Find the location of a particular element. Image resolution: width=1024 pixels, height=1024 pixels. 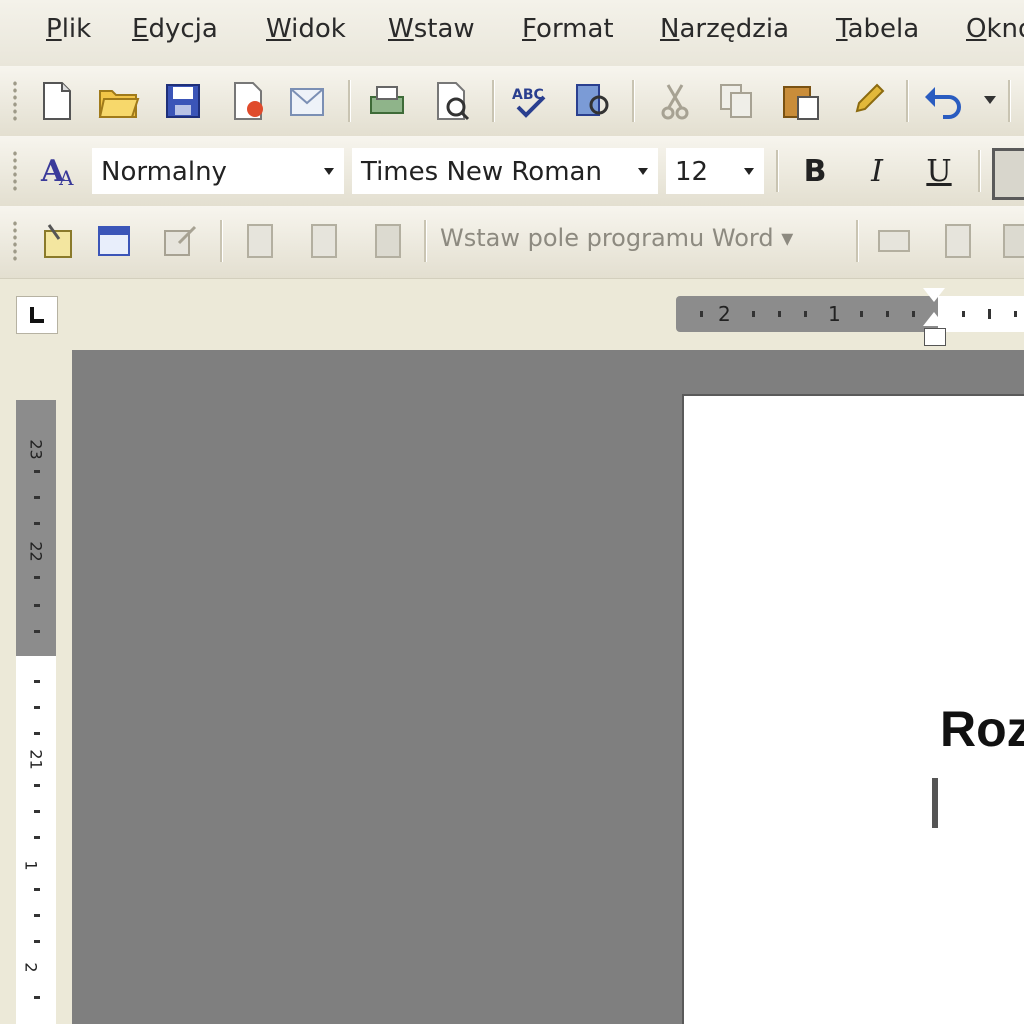

mail-merge-toolbar: Wstaw pole programu Word ▾ is located at coordinates (512, 242).